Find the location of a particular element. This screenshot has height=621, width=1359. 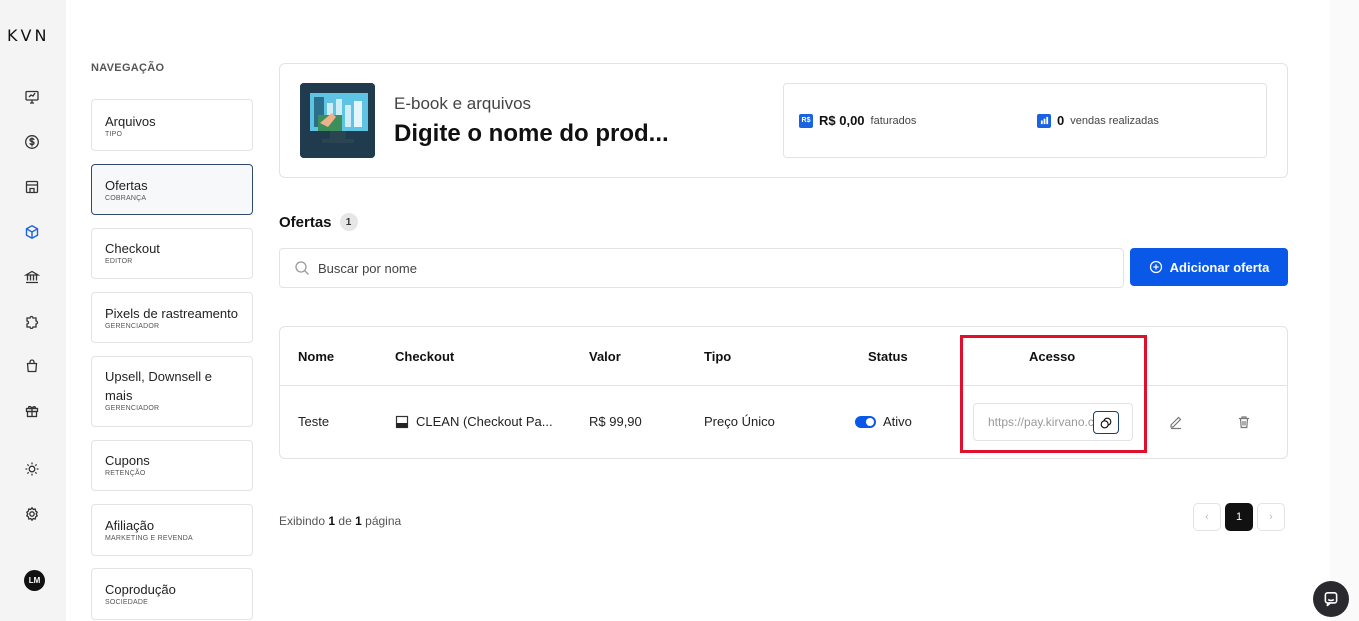

checkout-template-icon is located at coordinates (402, 421).